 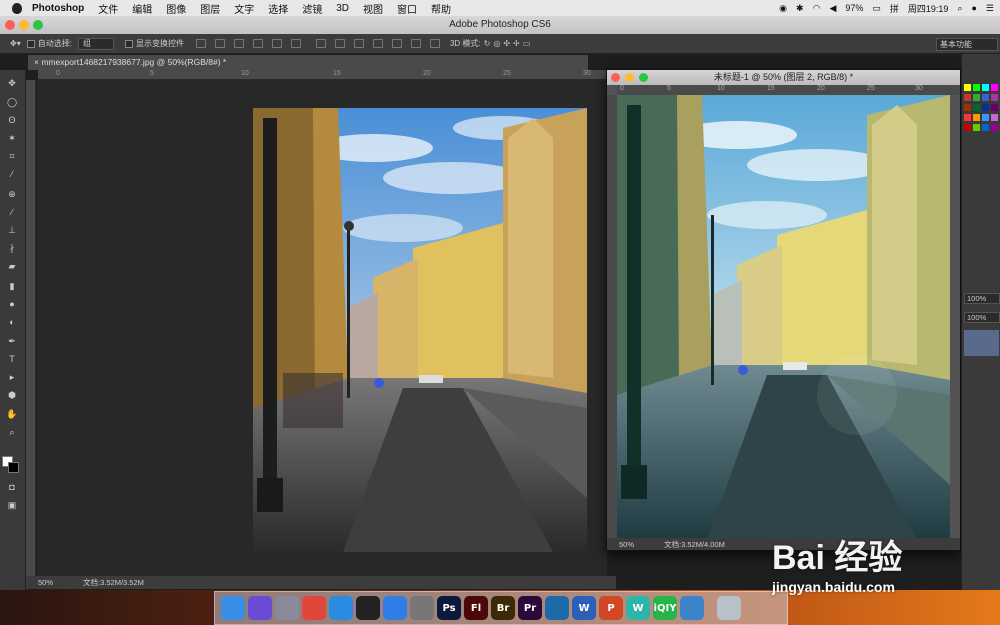 I want to click on dock-wps-icon: W, so click(x=638, y=608).